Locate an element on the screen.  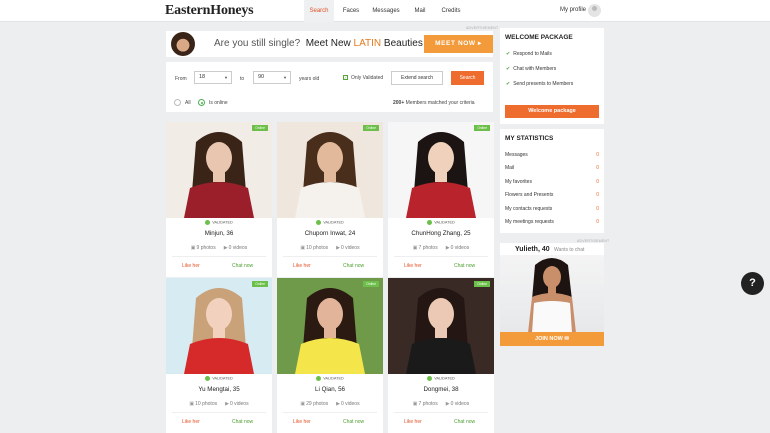
site-logo: EasternHoneys is located at coordinates (209, 11).